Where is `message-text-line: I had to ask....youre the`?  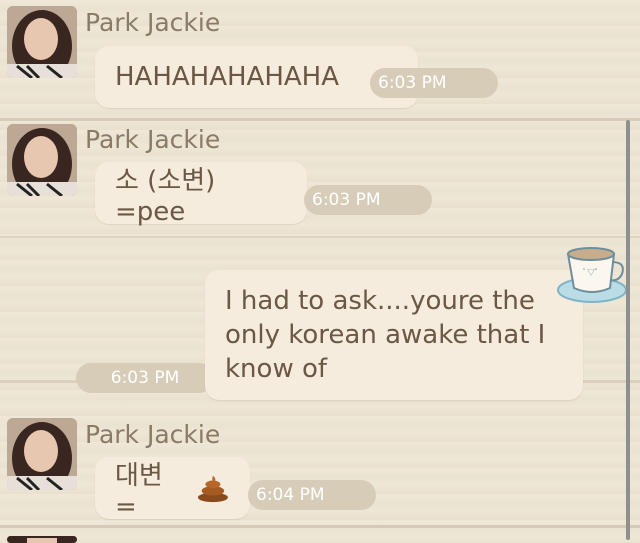
message-text-line: I had to ask....youre the is located at coordinates (380, 301).